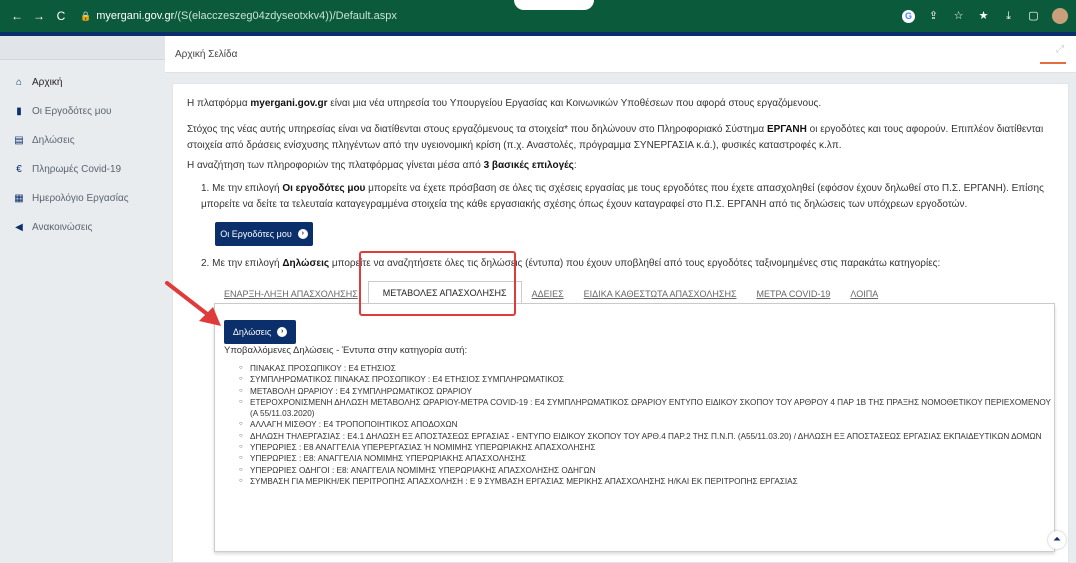 This screenshot has height=563, width=1076. What do you see at coordinates (19, 227) in the screenshot?
I see `megaphone-icon: ◀` at bounding box center [19, 227].